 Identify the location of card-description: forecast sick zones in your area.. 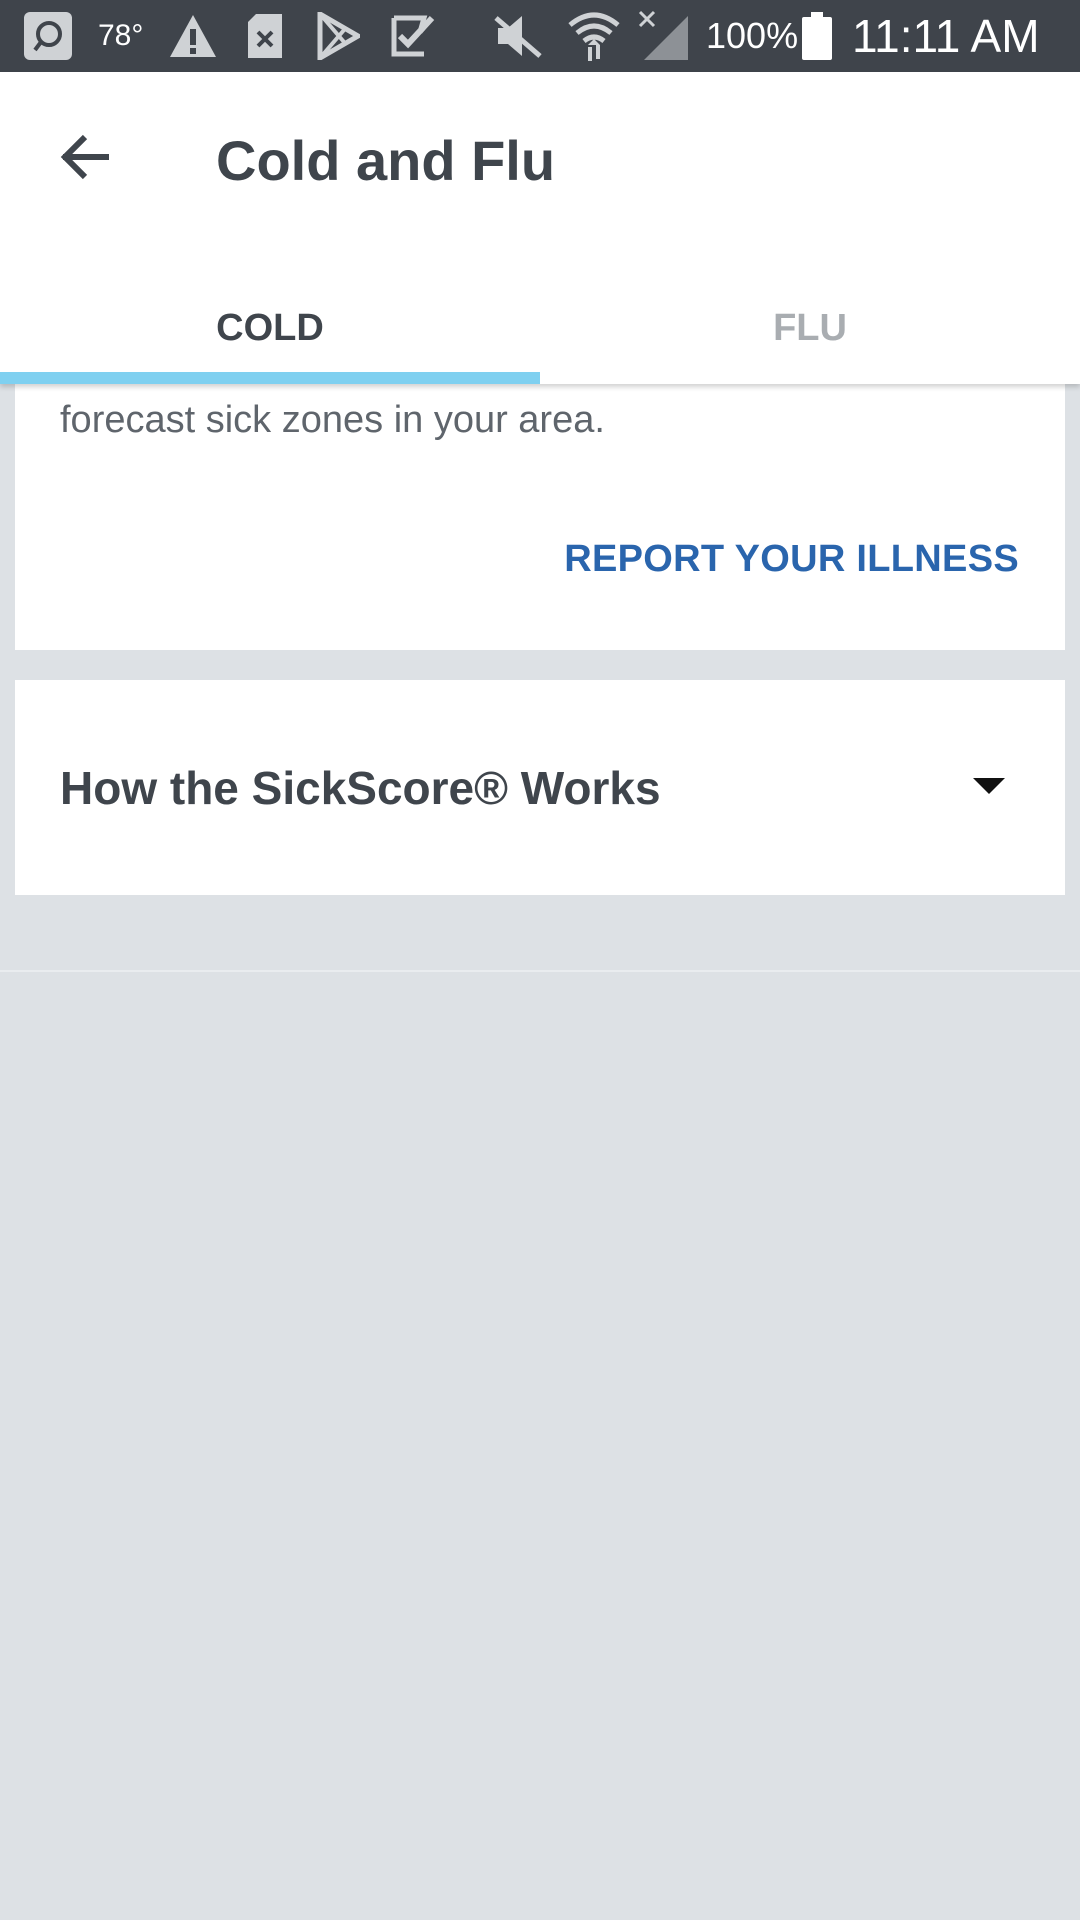
(332, 420).